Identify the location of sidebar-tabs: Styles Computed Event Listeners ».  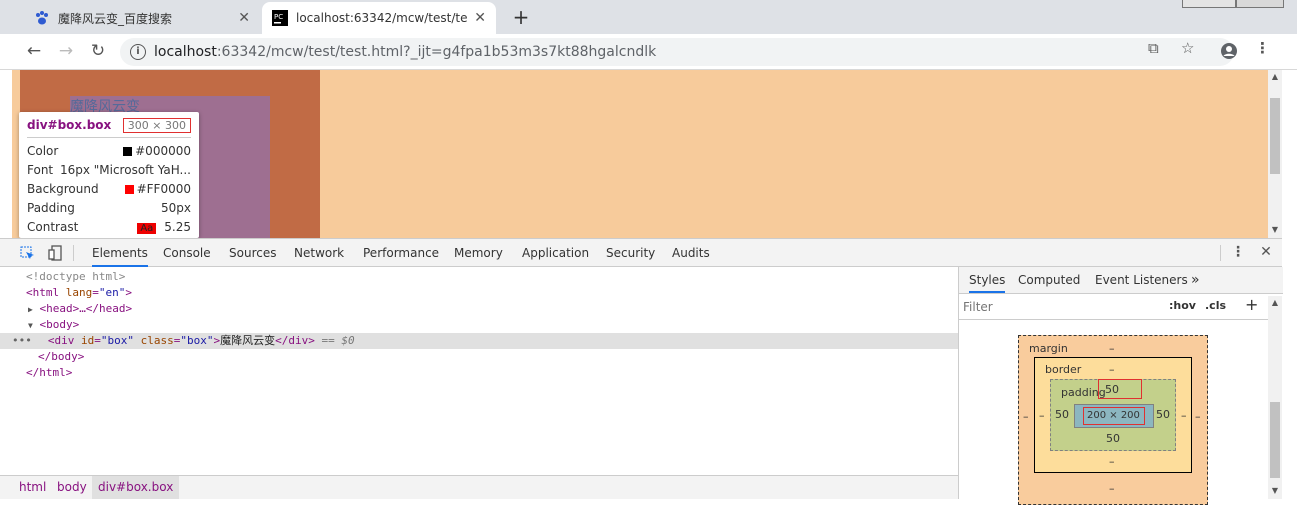
(1121, 280).